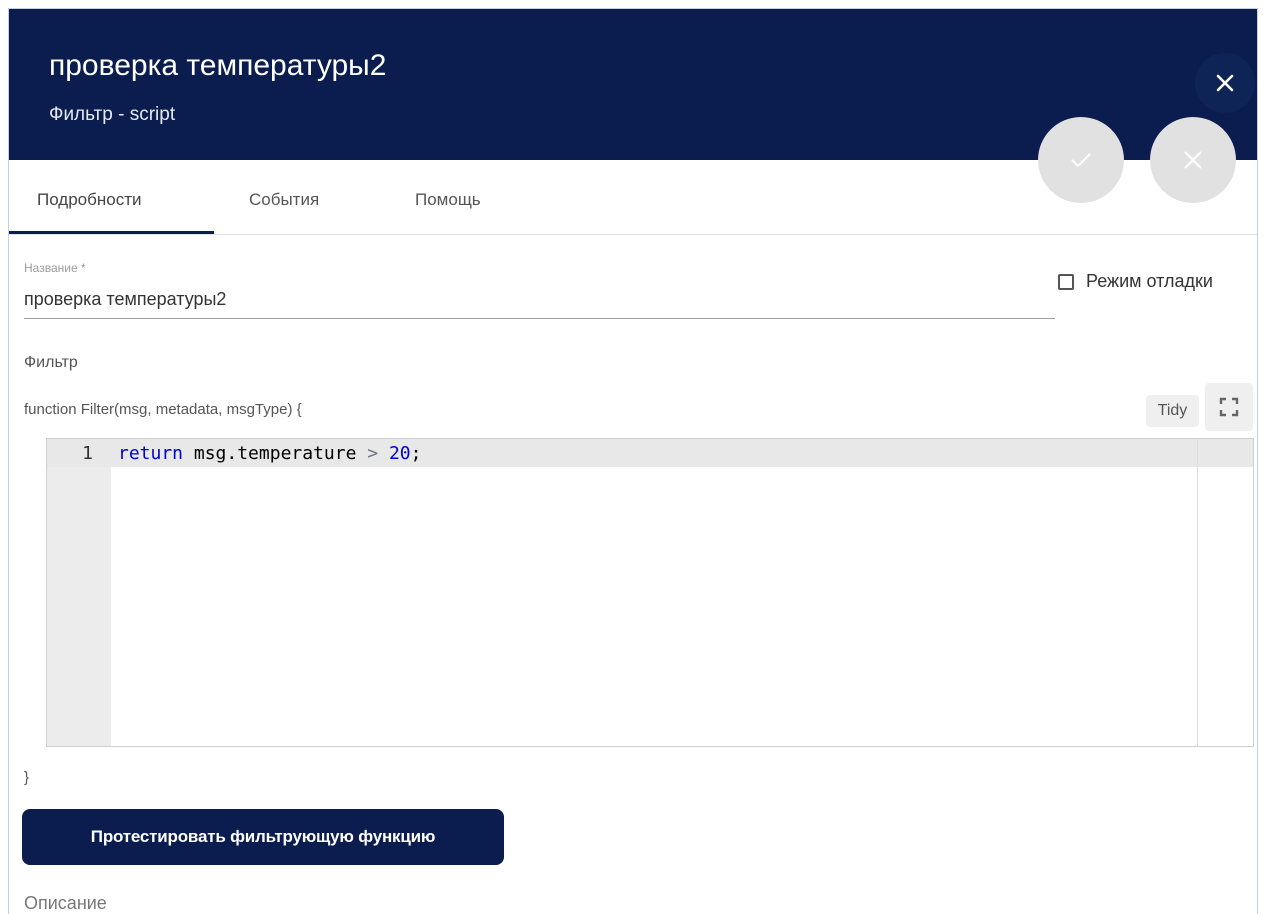  What do you see at coordinates (1066, 281) in the screenshot?
I see `checkbox-box` at bounding box center [1066, 281].